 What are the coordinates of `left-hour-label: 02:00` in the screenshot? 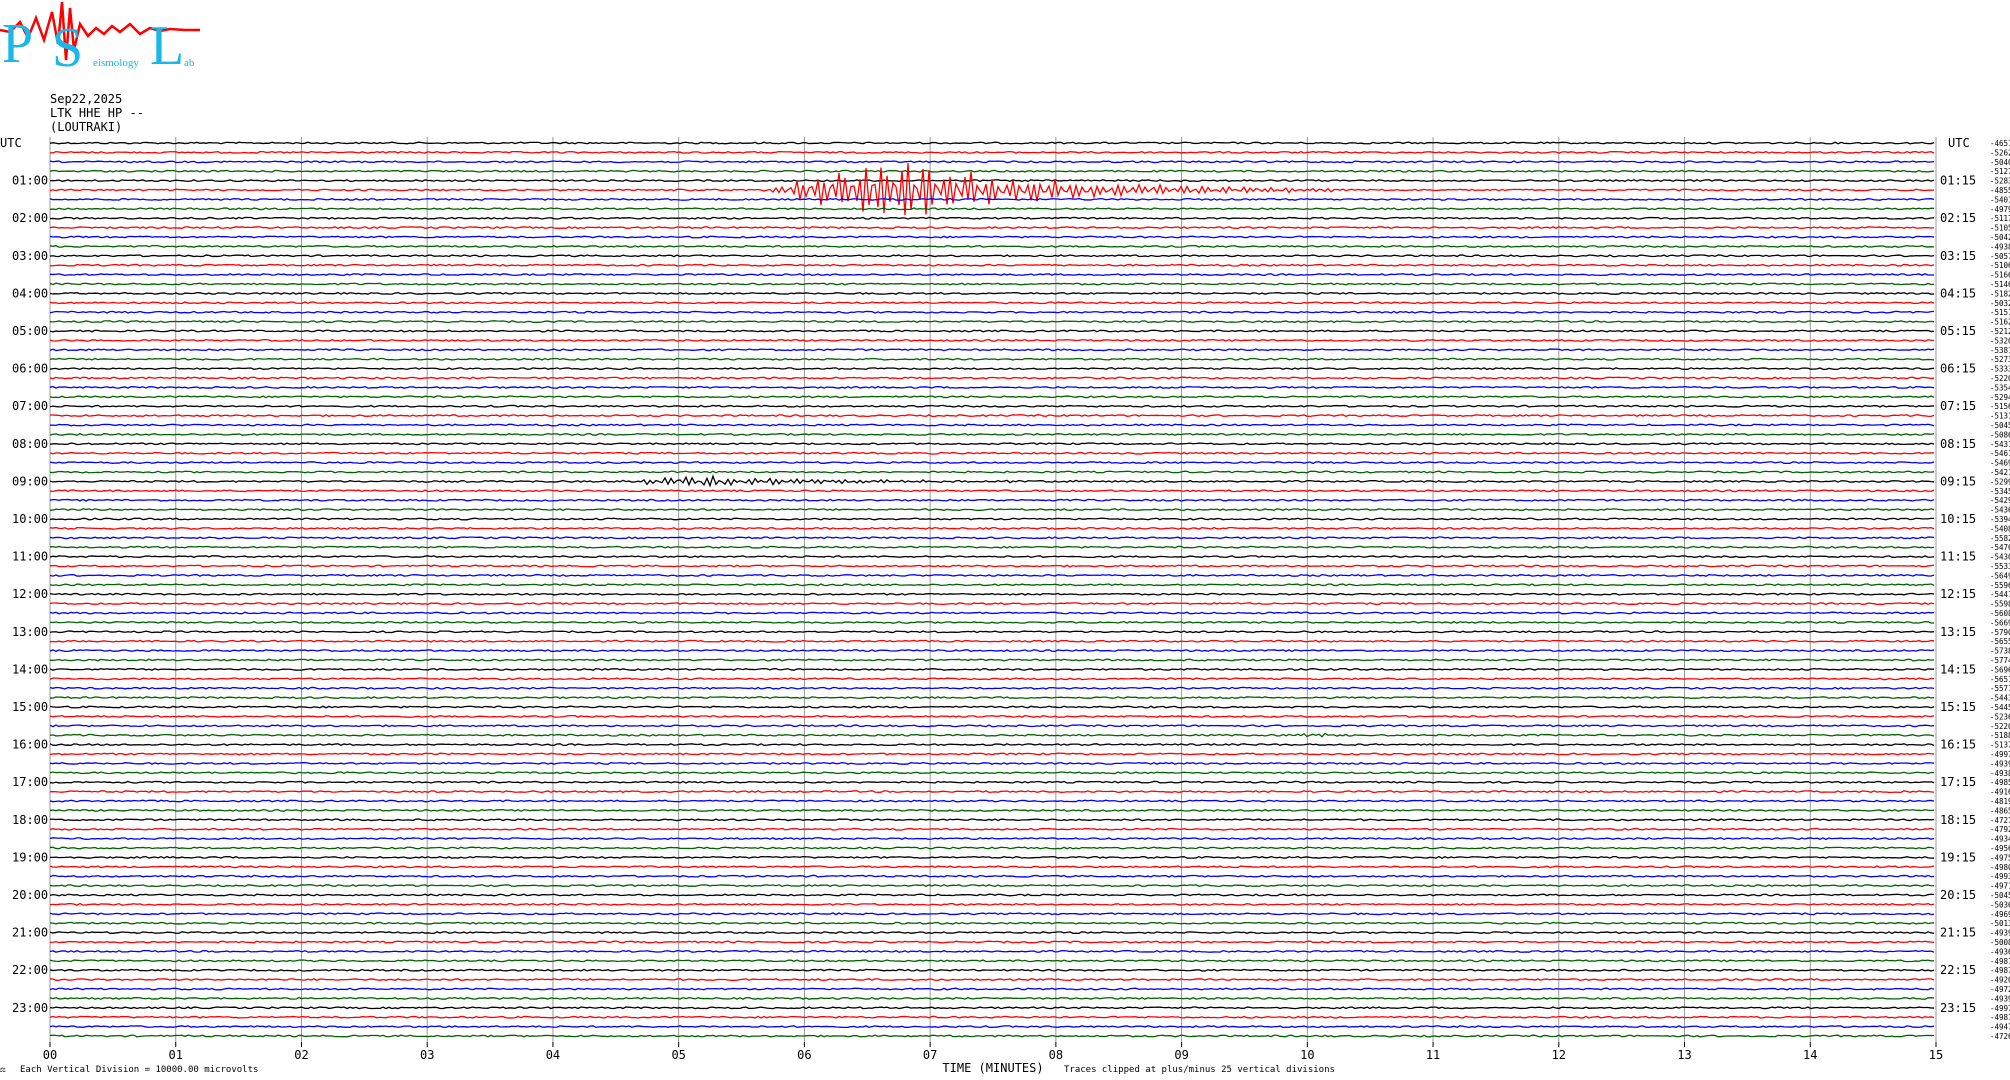 It's located at (30, 218).